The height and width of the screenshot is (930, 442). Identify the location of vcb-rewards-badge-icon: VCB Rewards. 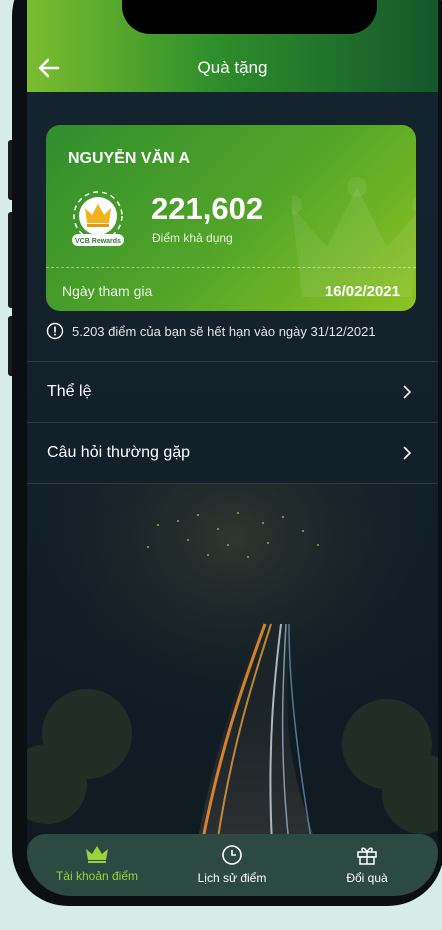
(98, 218).